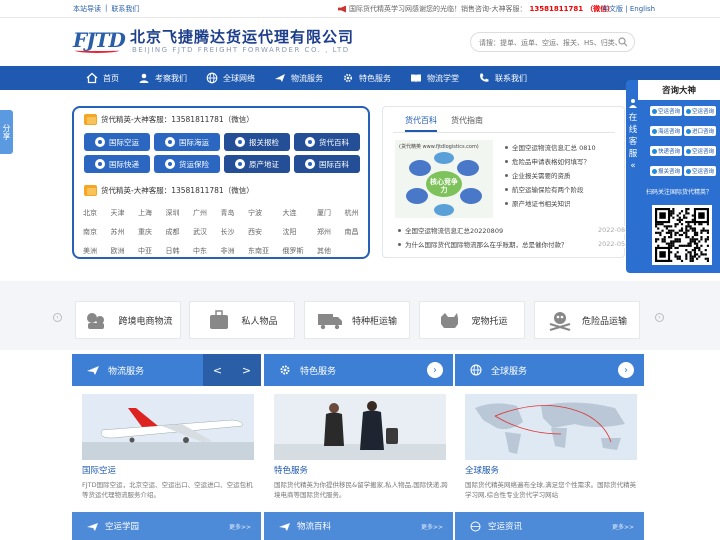 The image size is (720, 540). Describe the element at coordinates (326, 251) in the screenshot. I see `city-link: 其他` at that location.